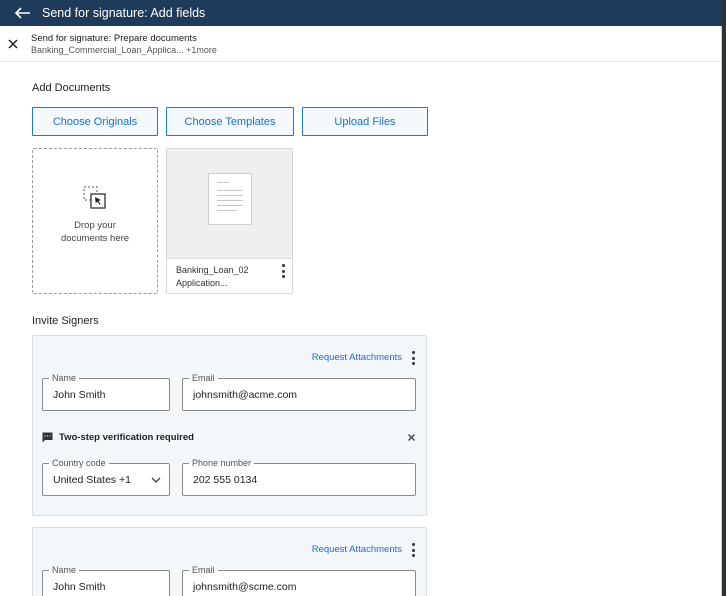  What do you see at coordinates (118, 437) in the screenshot?
I see `two-step-verification: Two-step verification required` at bounding box center [118, 437].